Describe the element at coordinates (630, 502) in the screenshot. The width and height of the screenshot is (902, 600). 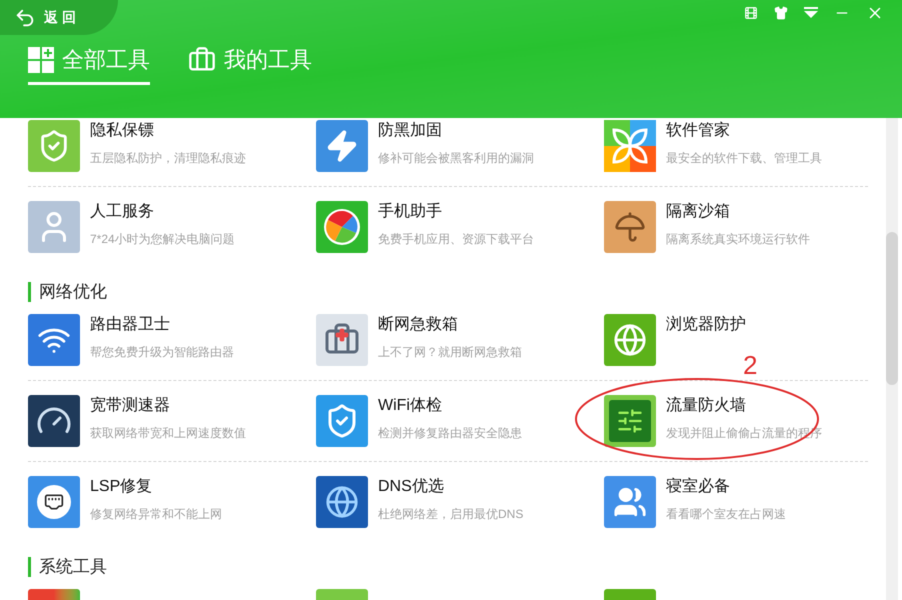
I see `users-icon` at that location.